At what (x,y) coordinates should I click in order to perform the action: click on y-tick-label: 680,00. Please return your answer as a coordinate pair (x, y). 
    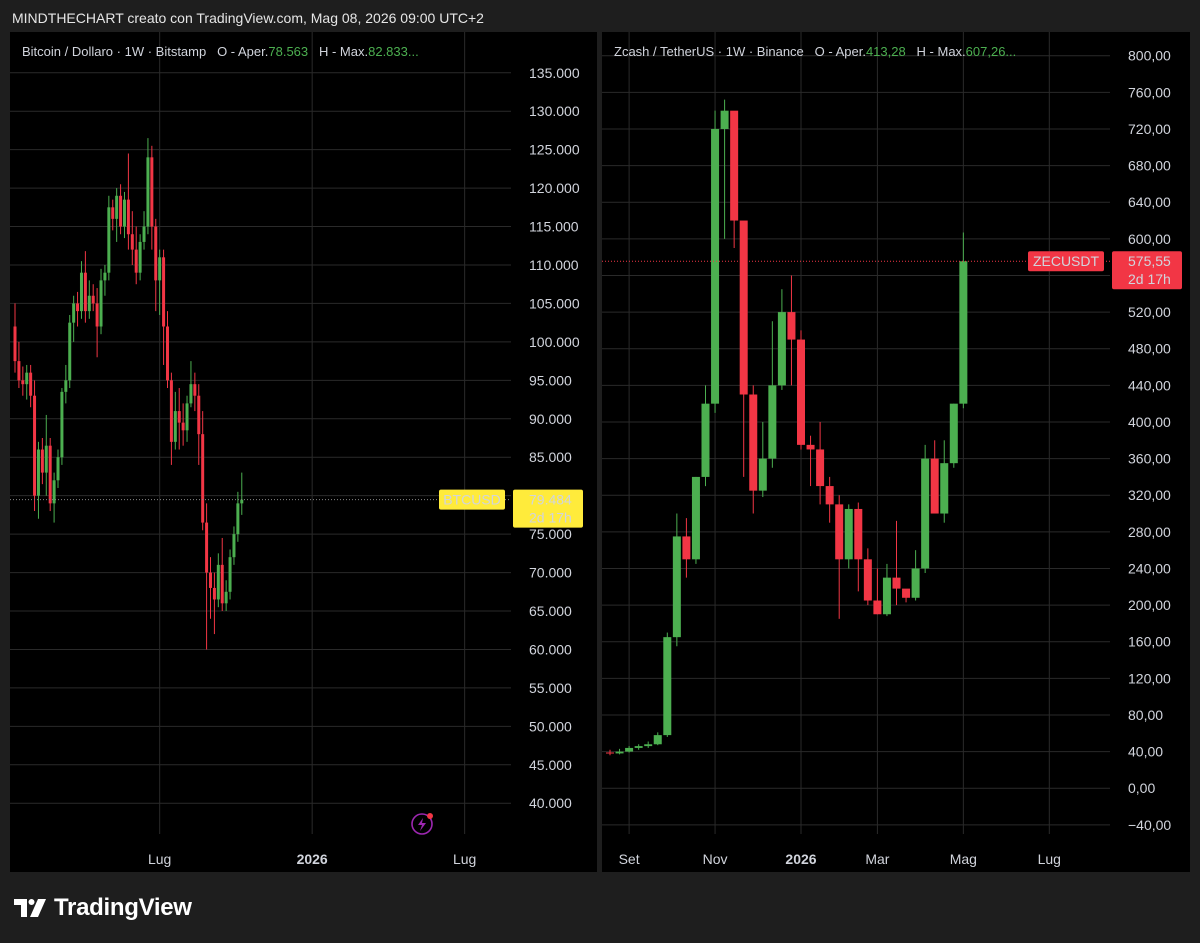
    Looking at the image, I should click on (1149, 166).